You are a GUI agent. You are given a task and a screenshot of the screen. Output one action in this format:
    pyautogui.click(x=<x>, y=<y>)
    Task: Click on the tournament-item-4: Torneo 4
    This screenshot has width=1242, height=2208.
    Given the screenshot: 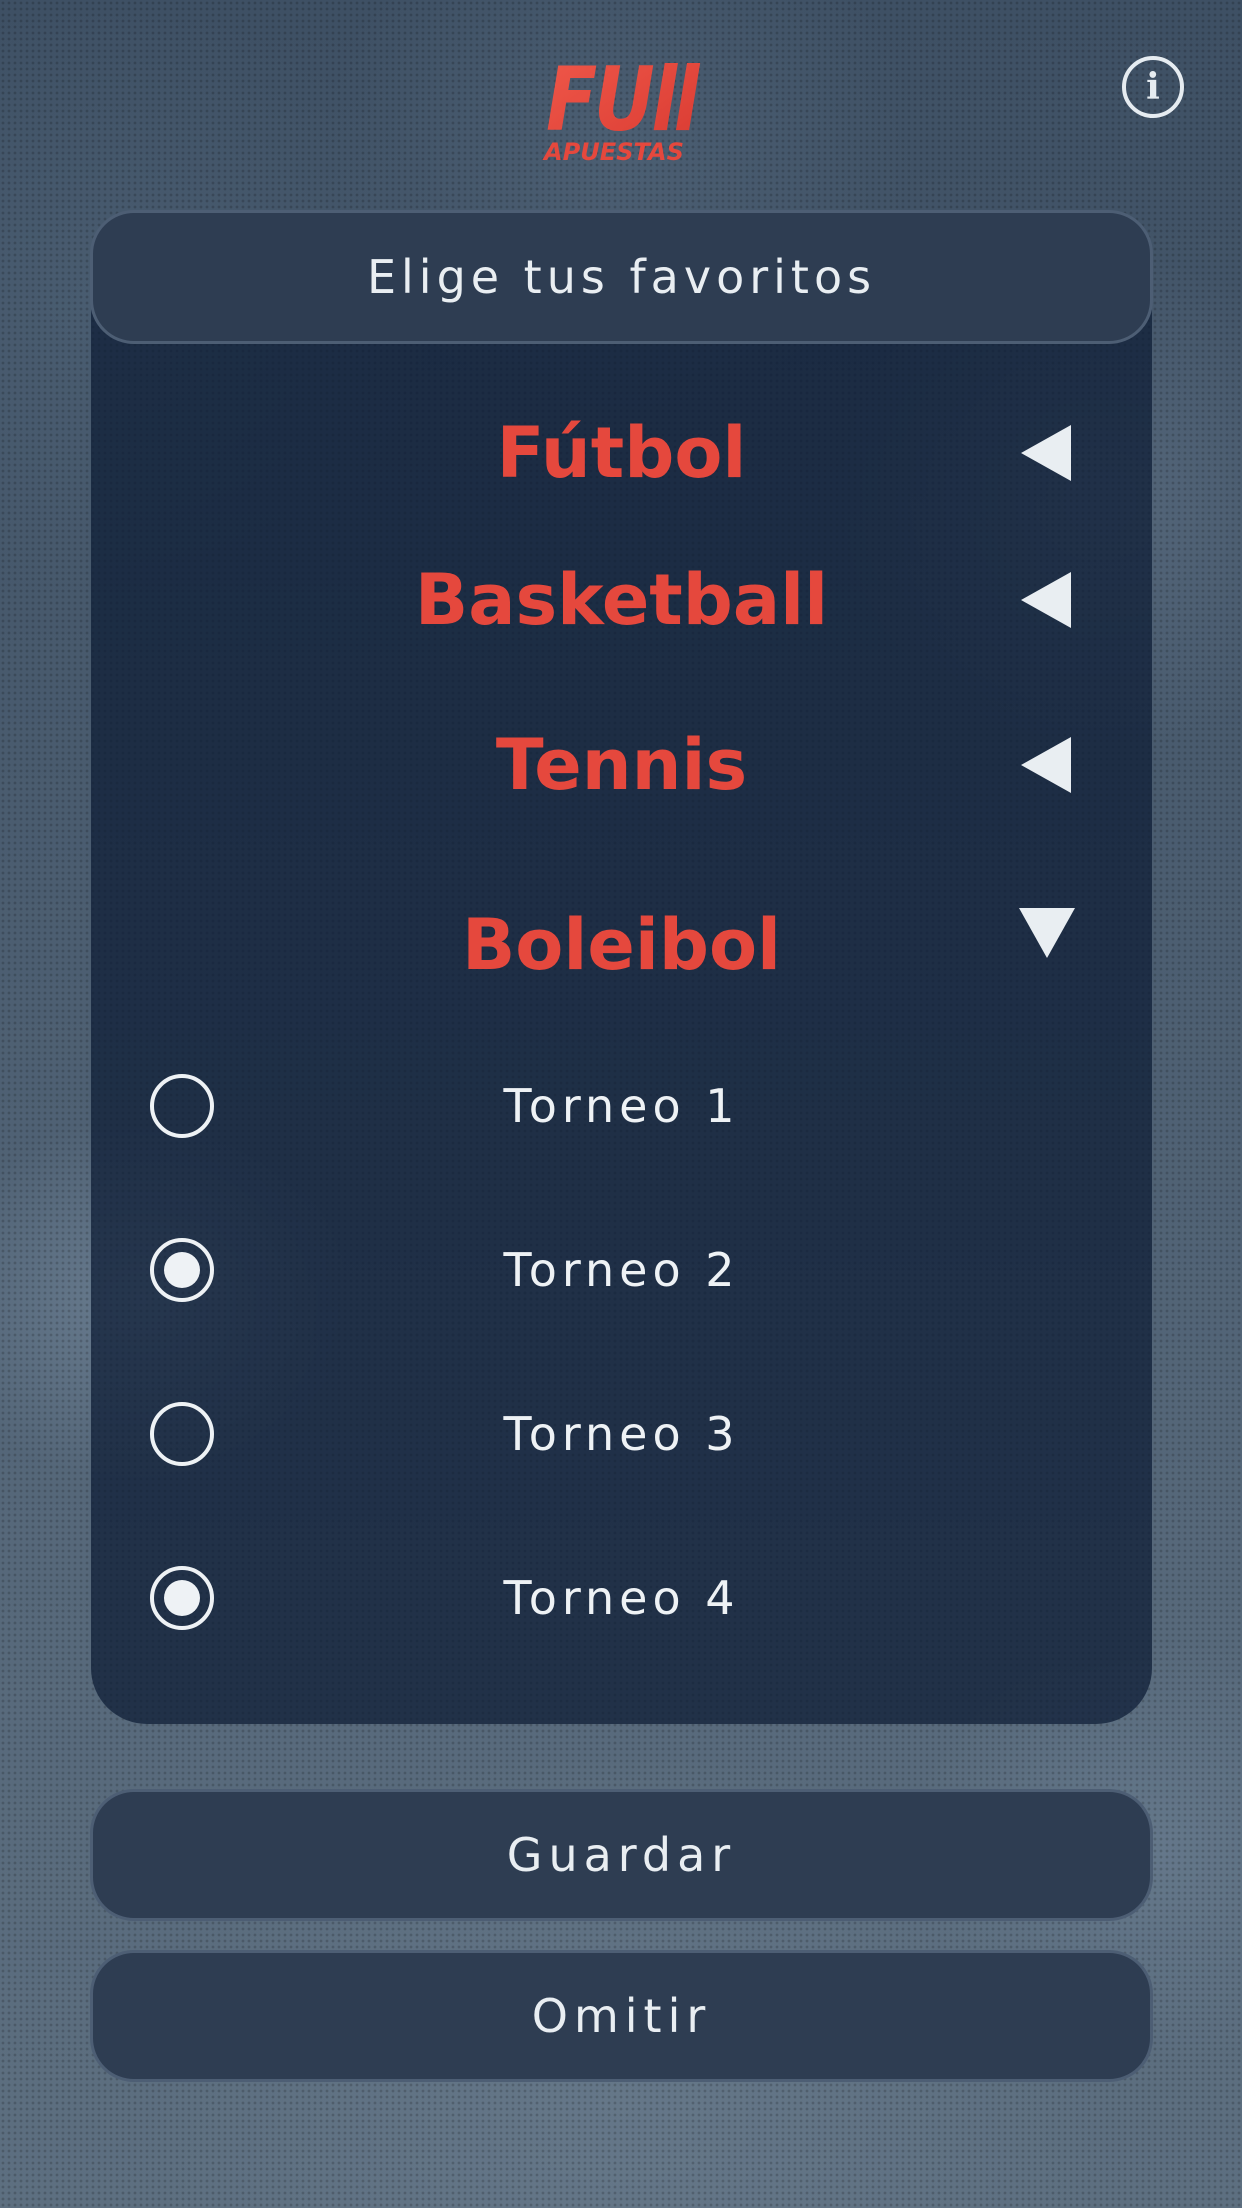 What is the action you would take?
    pyautogui.click(x=621, y=1598)
    